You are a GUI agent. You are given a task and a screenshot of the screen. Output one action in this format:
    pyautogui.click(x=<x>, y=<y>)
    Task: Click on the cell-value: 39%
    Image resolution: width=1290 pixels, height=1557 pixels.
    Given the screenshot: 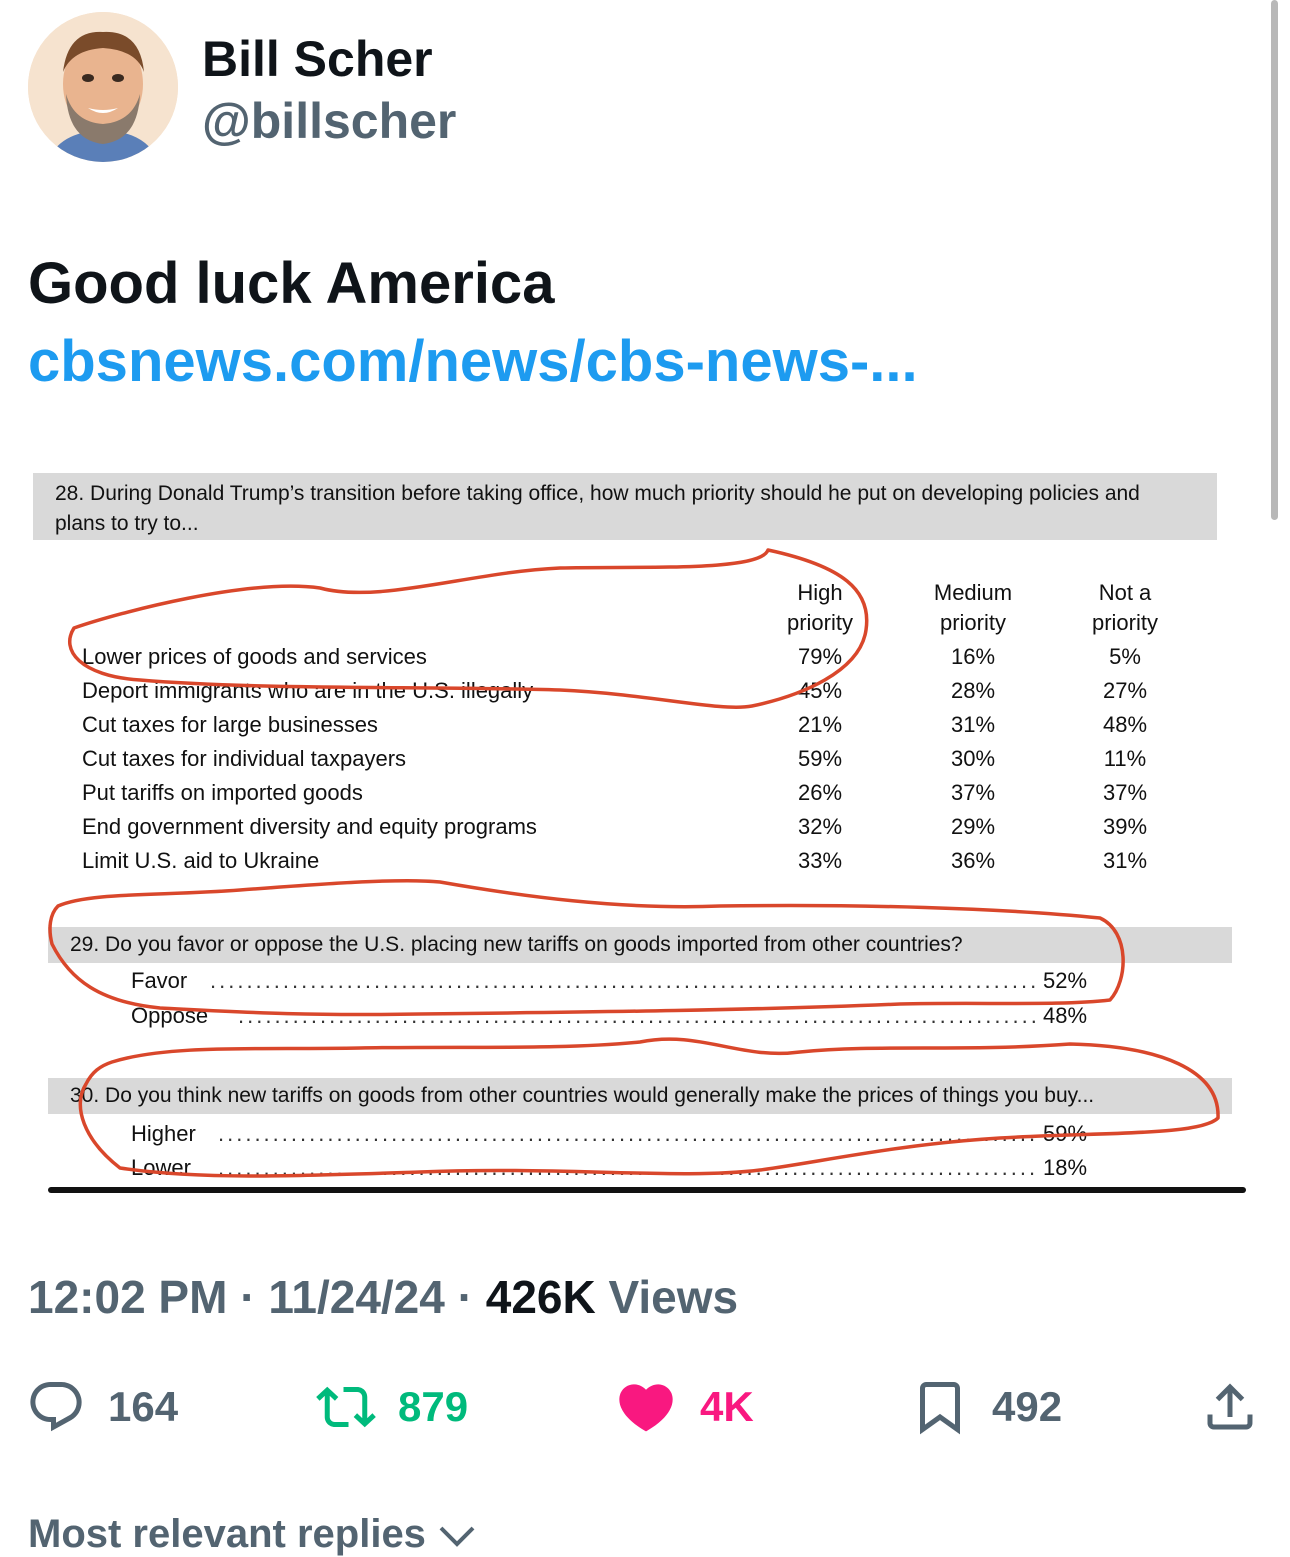 What is the action you would take?
    pyautogui.click(x=1125, y=826)
    